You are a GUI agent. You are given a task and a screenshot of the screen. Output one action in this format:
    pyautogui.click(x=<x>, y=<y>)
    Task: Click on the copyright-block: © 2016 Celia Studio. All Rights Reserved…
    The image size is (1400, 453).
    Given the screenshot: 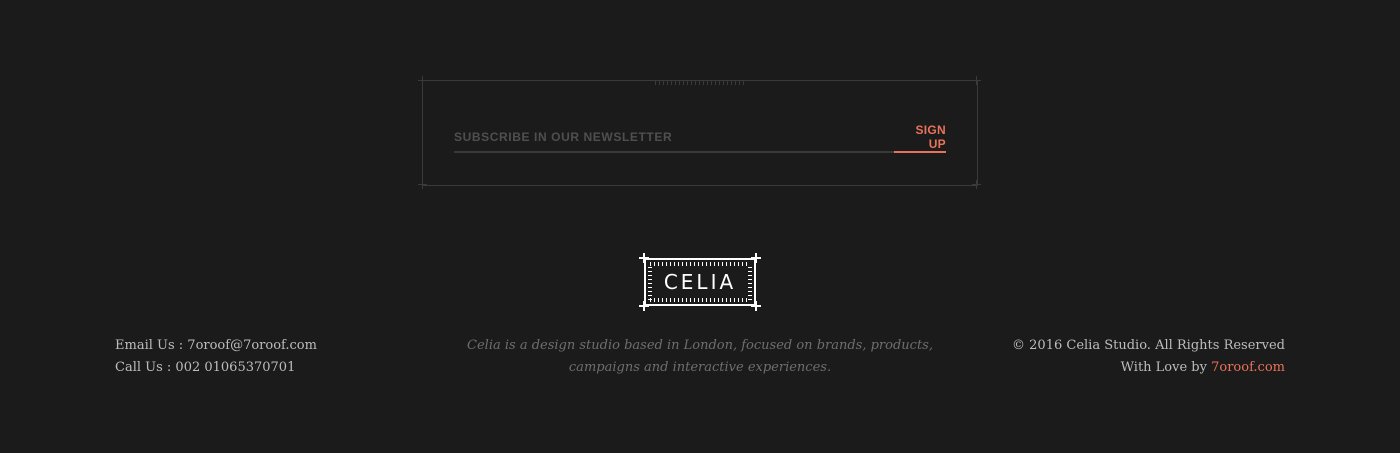 What is the action you would take?
    pyautogui.click(x=1148, y=357)
    